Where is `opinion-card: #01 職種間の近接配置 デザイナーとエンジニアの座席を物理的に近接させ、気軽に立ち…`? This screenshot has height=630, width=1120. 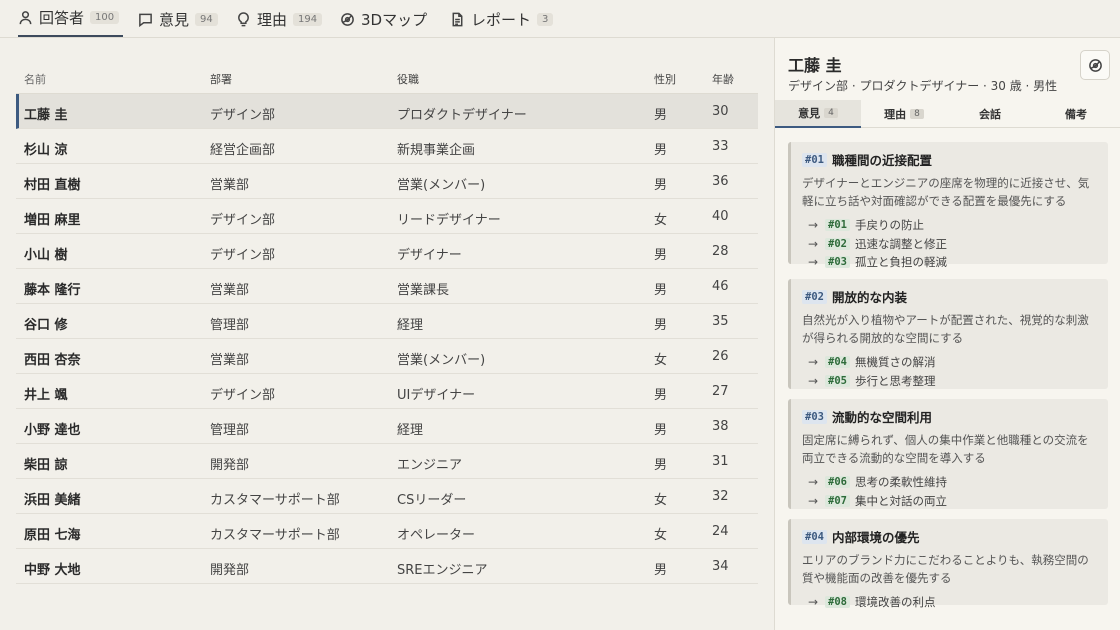
opinion-card: #01 職種間の近接配置 デザイナーとエンジニアの座席を物理的に近接させ、気軽に立ち… is located at coordinates (948, 205).